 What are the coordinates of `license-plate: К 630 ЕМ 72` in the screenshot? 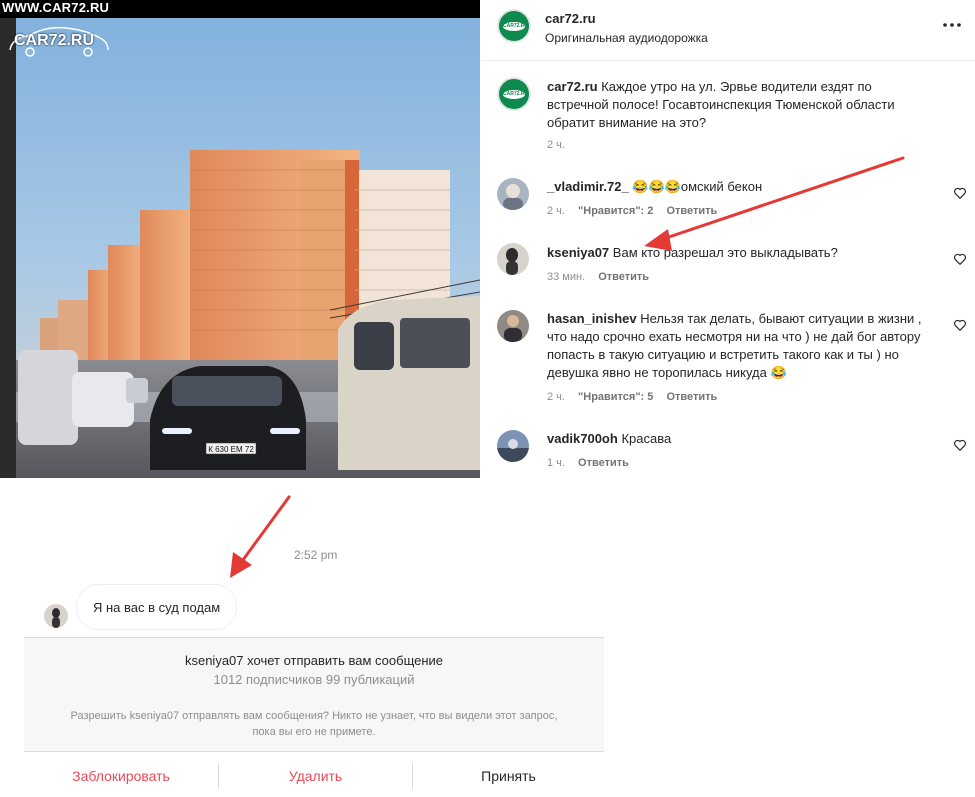 It's located at (231, 449).